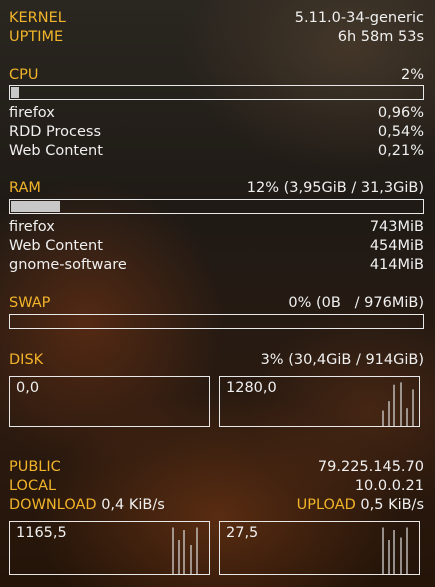 The height and width of the screenshot is (587, 435). Describe the element at coordinates (400, 113) in the screenshot. I see `cpu-process-value: 0,96%` at that location.